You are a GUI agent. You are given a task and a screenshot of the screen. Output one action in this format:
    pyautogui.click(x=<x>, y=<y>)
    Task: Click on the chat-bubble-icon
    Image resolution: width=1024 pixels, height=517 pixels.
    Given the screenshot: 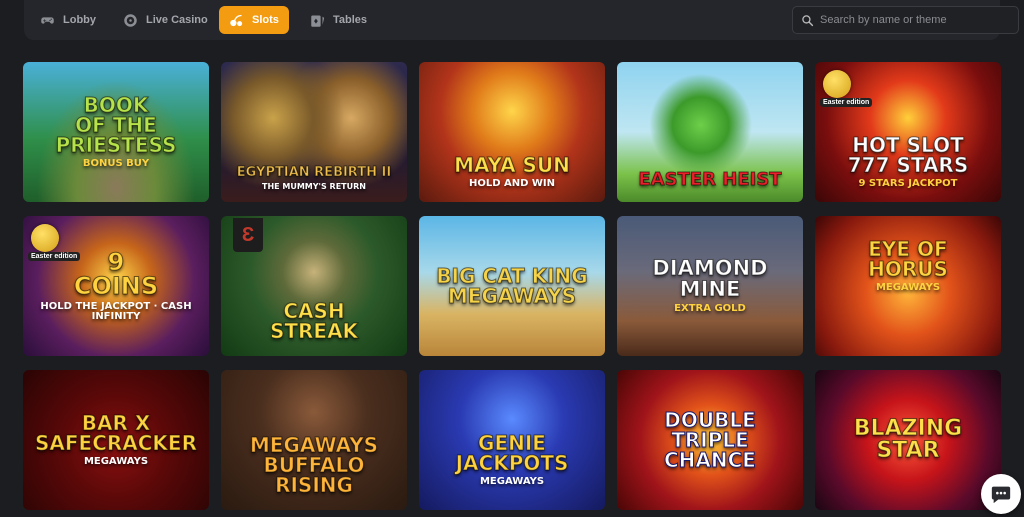 What is the action you would take?
    pyautogui.click(x=1001, y=495)
    